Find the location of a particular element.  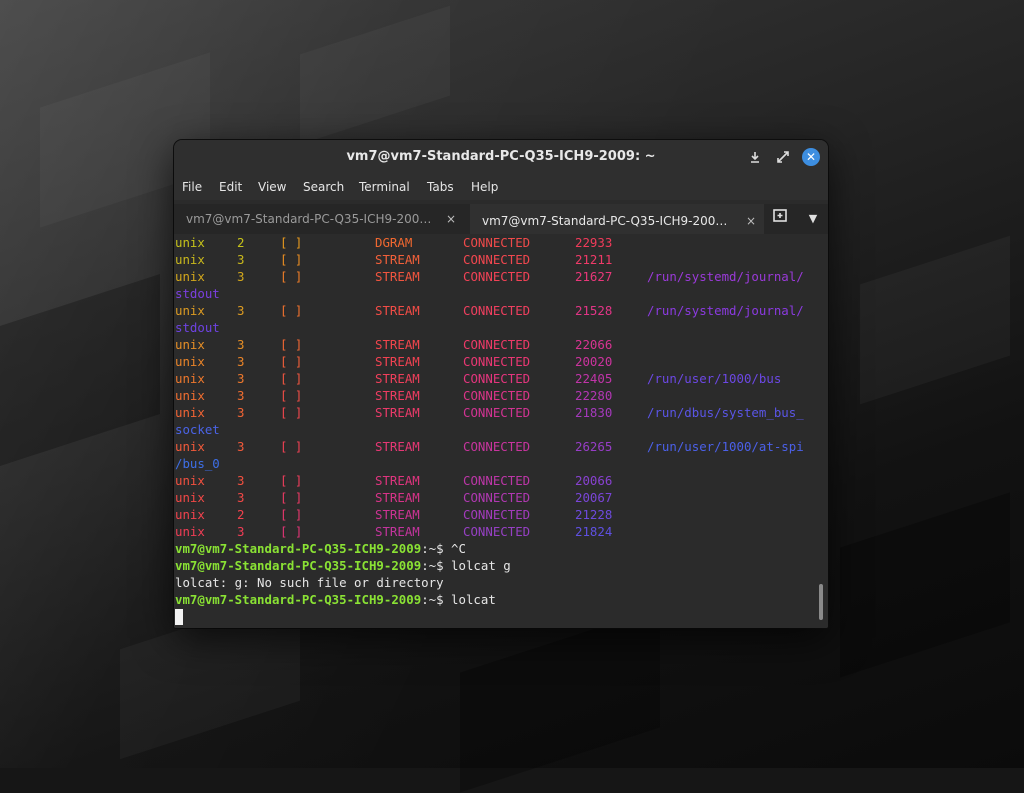

new-tab-icon is located at coordinates (781, 219).